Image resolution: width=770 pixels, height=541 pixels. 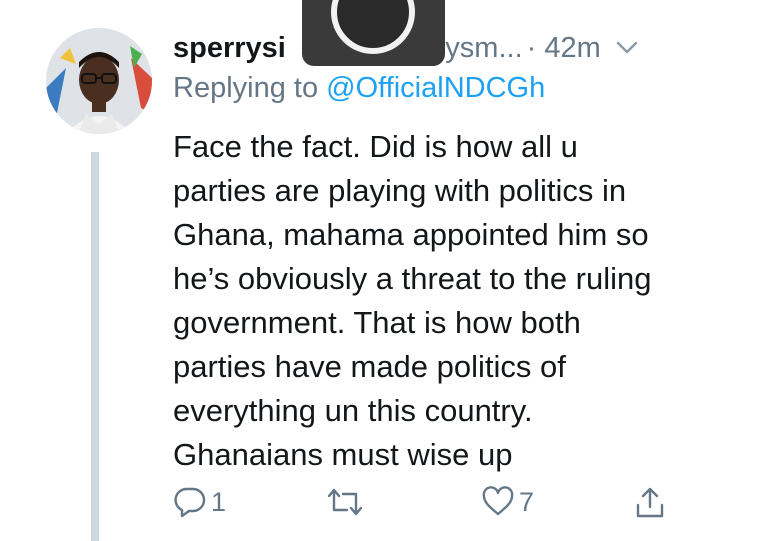 I want to click on tweet-text-line: parties have made politics of, so click(x=369, y=366).